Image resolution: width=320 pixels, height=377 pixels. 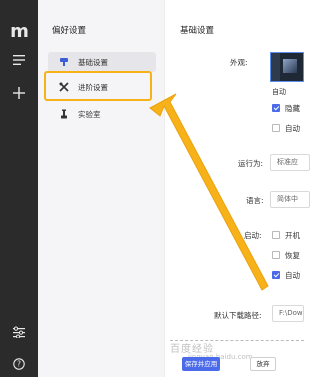 I want to click on app-rail: m ?, so click(x=19, y=188).